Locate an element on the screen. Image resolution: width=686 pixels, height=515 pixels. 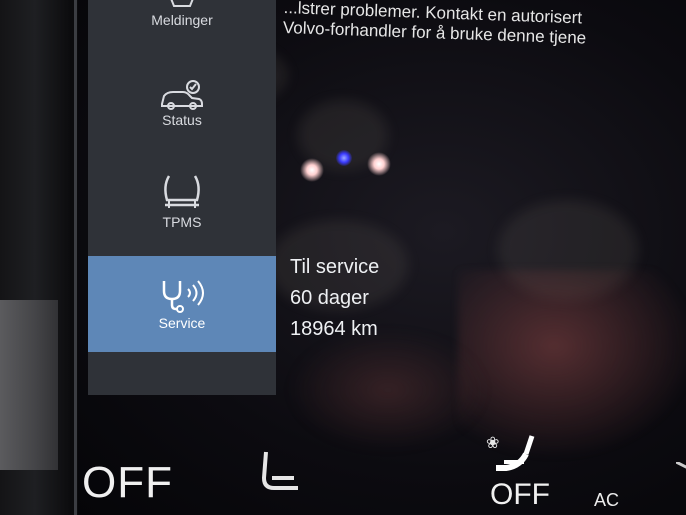
service-distance: 18964 km is located at coordinates (334, 329).